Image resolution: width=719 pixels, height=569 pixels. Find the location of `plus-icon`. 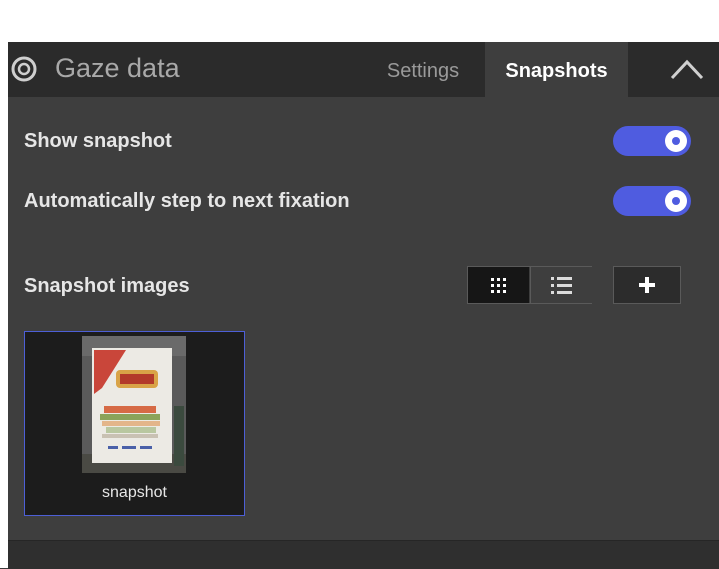

plus-icon is located at coordinates (647, 285).